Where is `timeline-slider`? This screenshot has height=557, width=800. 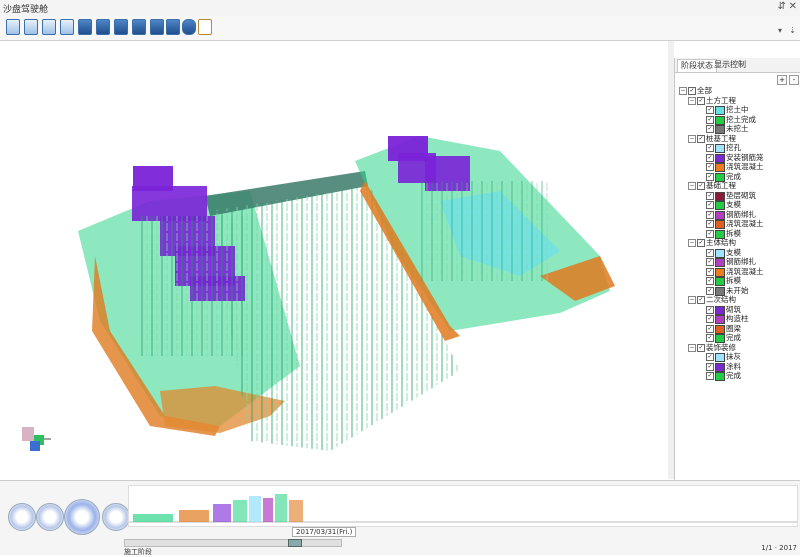 timeline-slider is located at coordinates (233, 543).